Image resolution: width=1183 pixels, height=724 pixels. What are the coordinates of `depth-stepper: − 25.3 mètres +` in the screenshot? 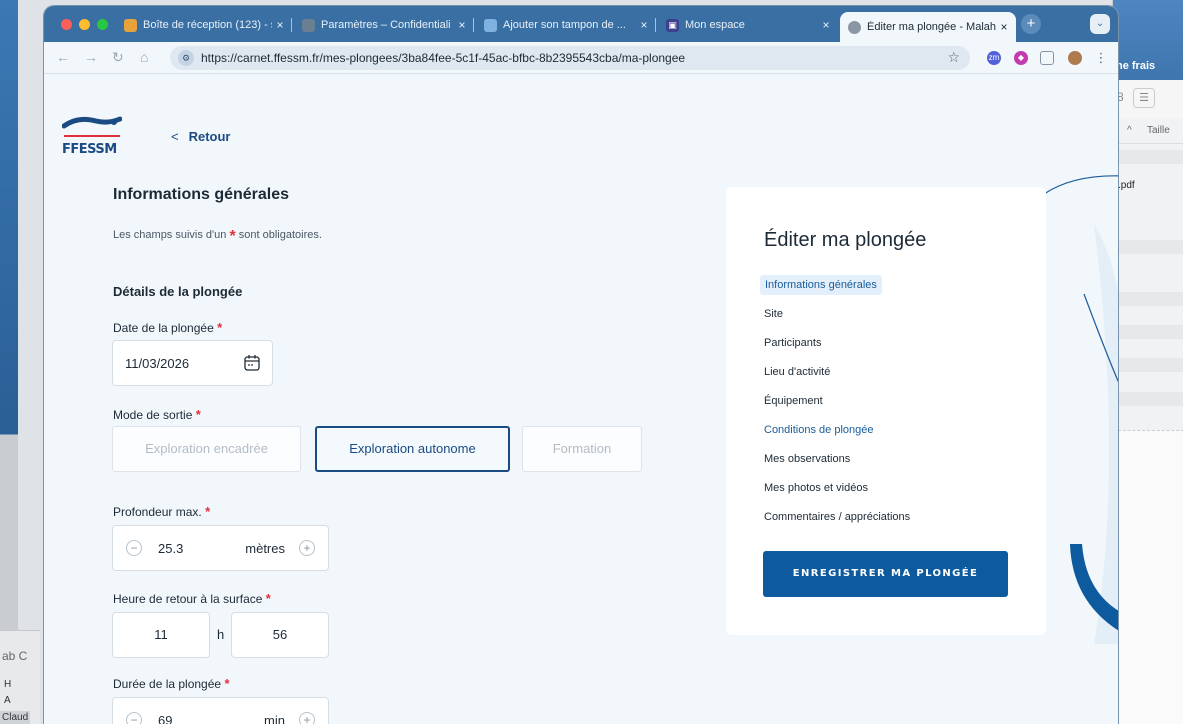 It's located at (220, 548).